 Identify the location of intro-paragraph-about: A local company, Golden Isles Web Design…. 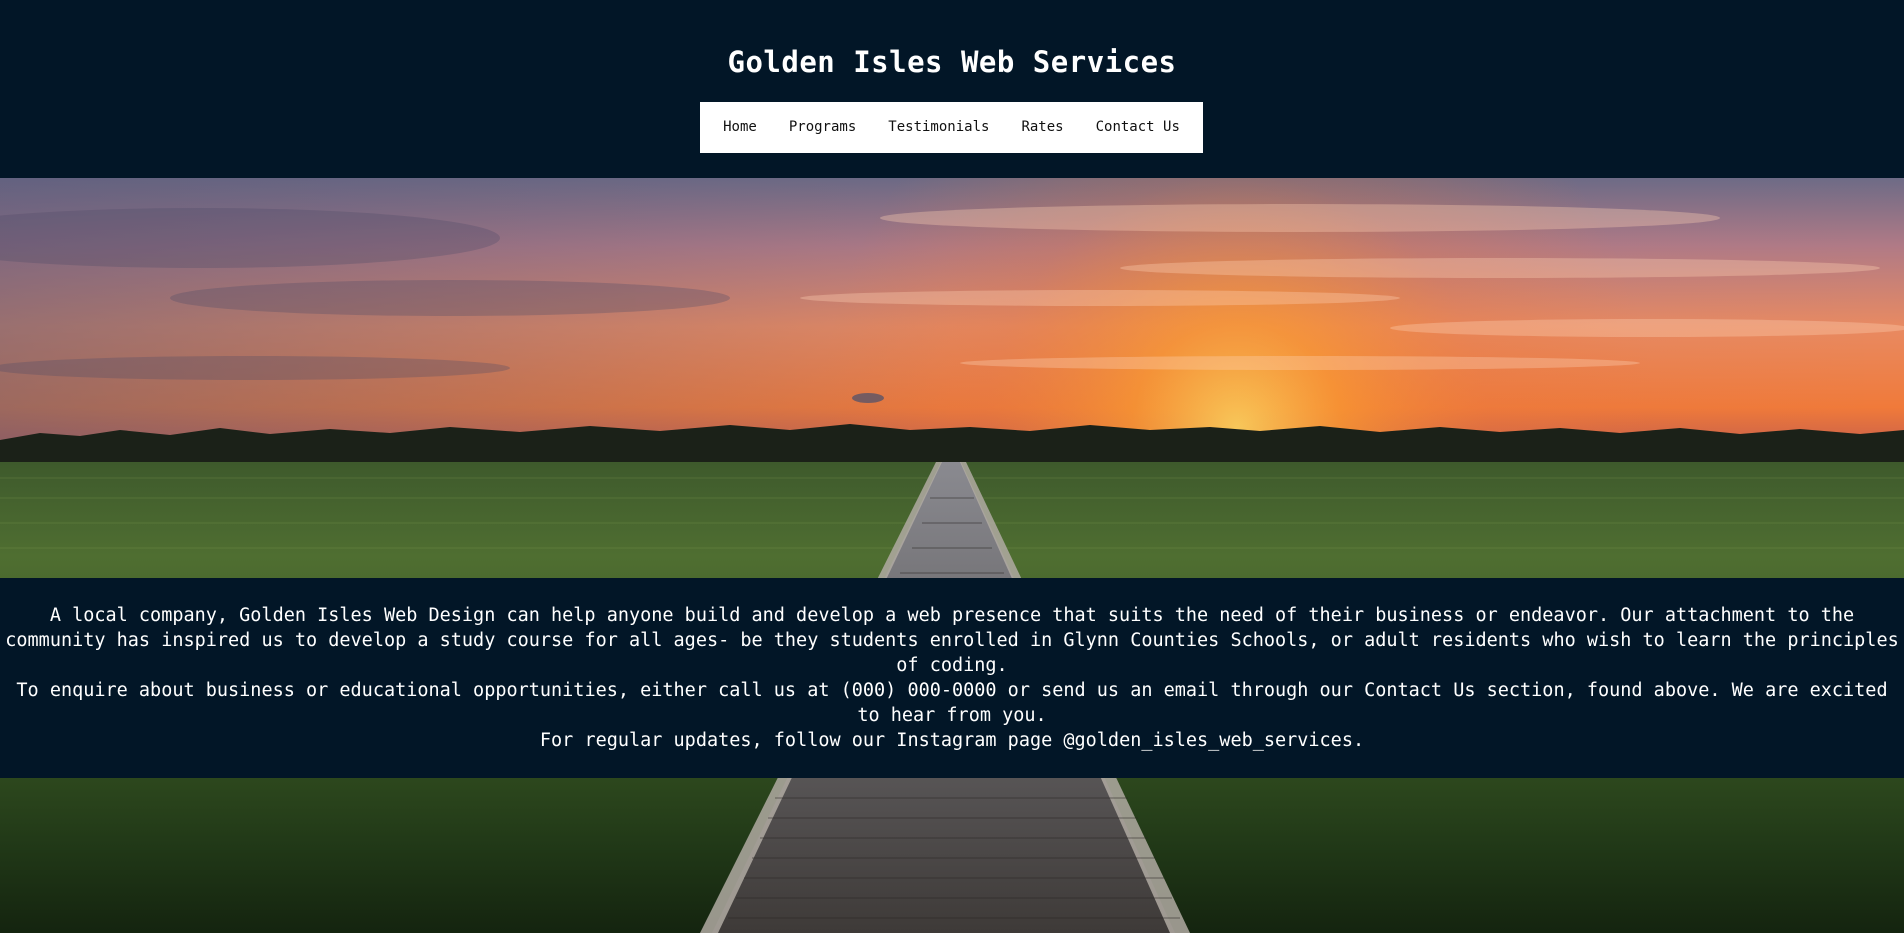
(952, 640).